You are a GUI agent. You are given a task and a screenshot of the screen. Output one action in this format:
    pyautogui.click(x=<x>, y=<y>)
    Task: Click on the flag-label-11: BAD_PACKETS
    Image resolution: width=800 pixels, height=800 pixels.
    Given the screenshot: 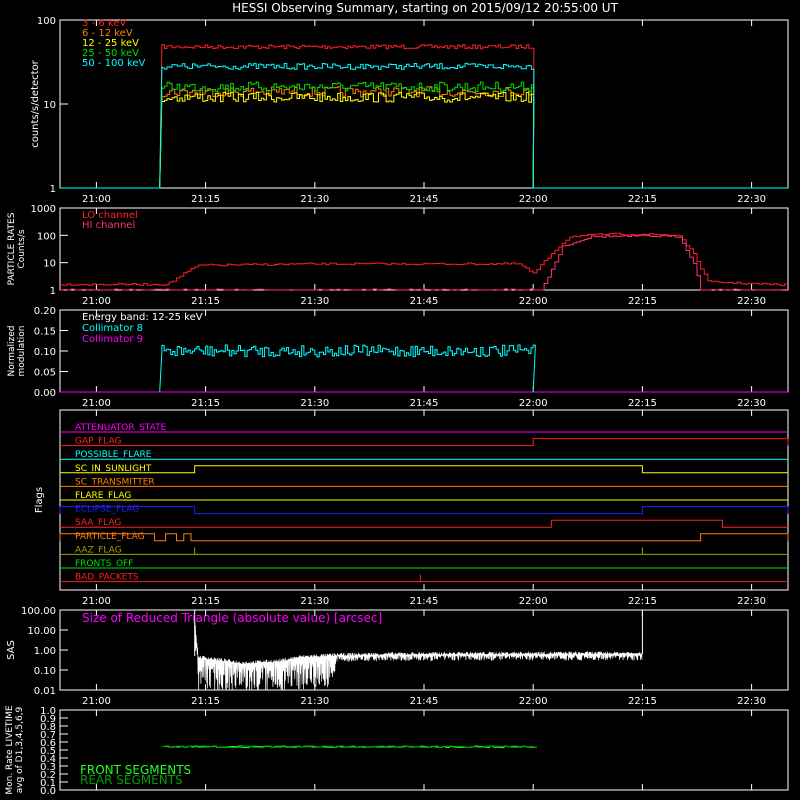 What is the action you would take?
    pyautogui.click(x=107, y=578)
    